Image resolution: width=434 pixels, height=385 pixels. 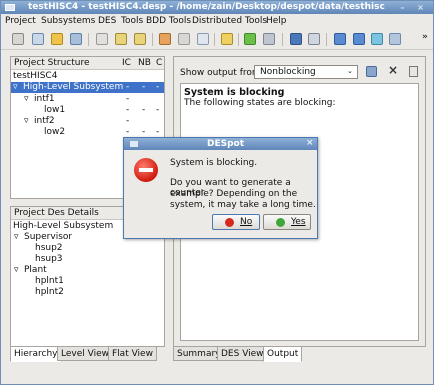 I want to click on tab-des-view: DES View, so click(x=242, y=353).